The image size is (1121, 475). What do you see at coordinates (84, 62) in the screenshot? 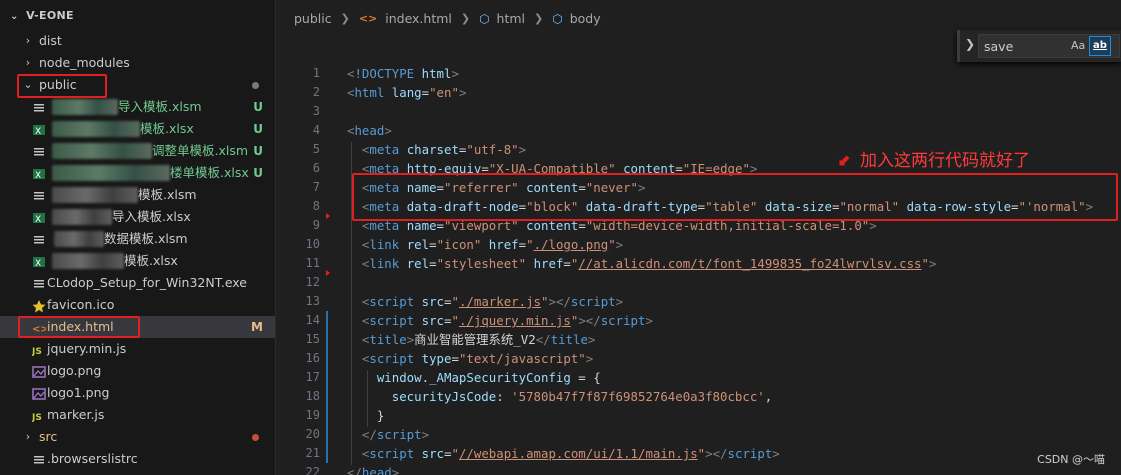
I see `tree-item-label: node_modules` at bounding box center [84, 62].